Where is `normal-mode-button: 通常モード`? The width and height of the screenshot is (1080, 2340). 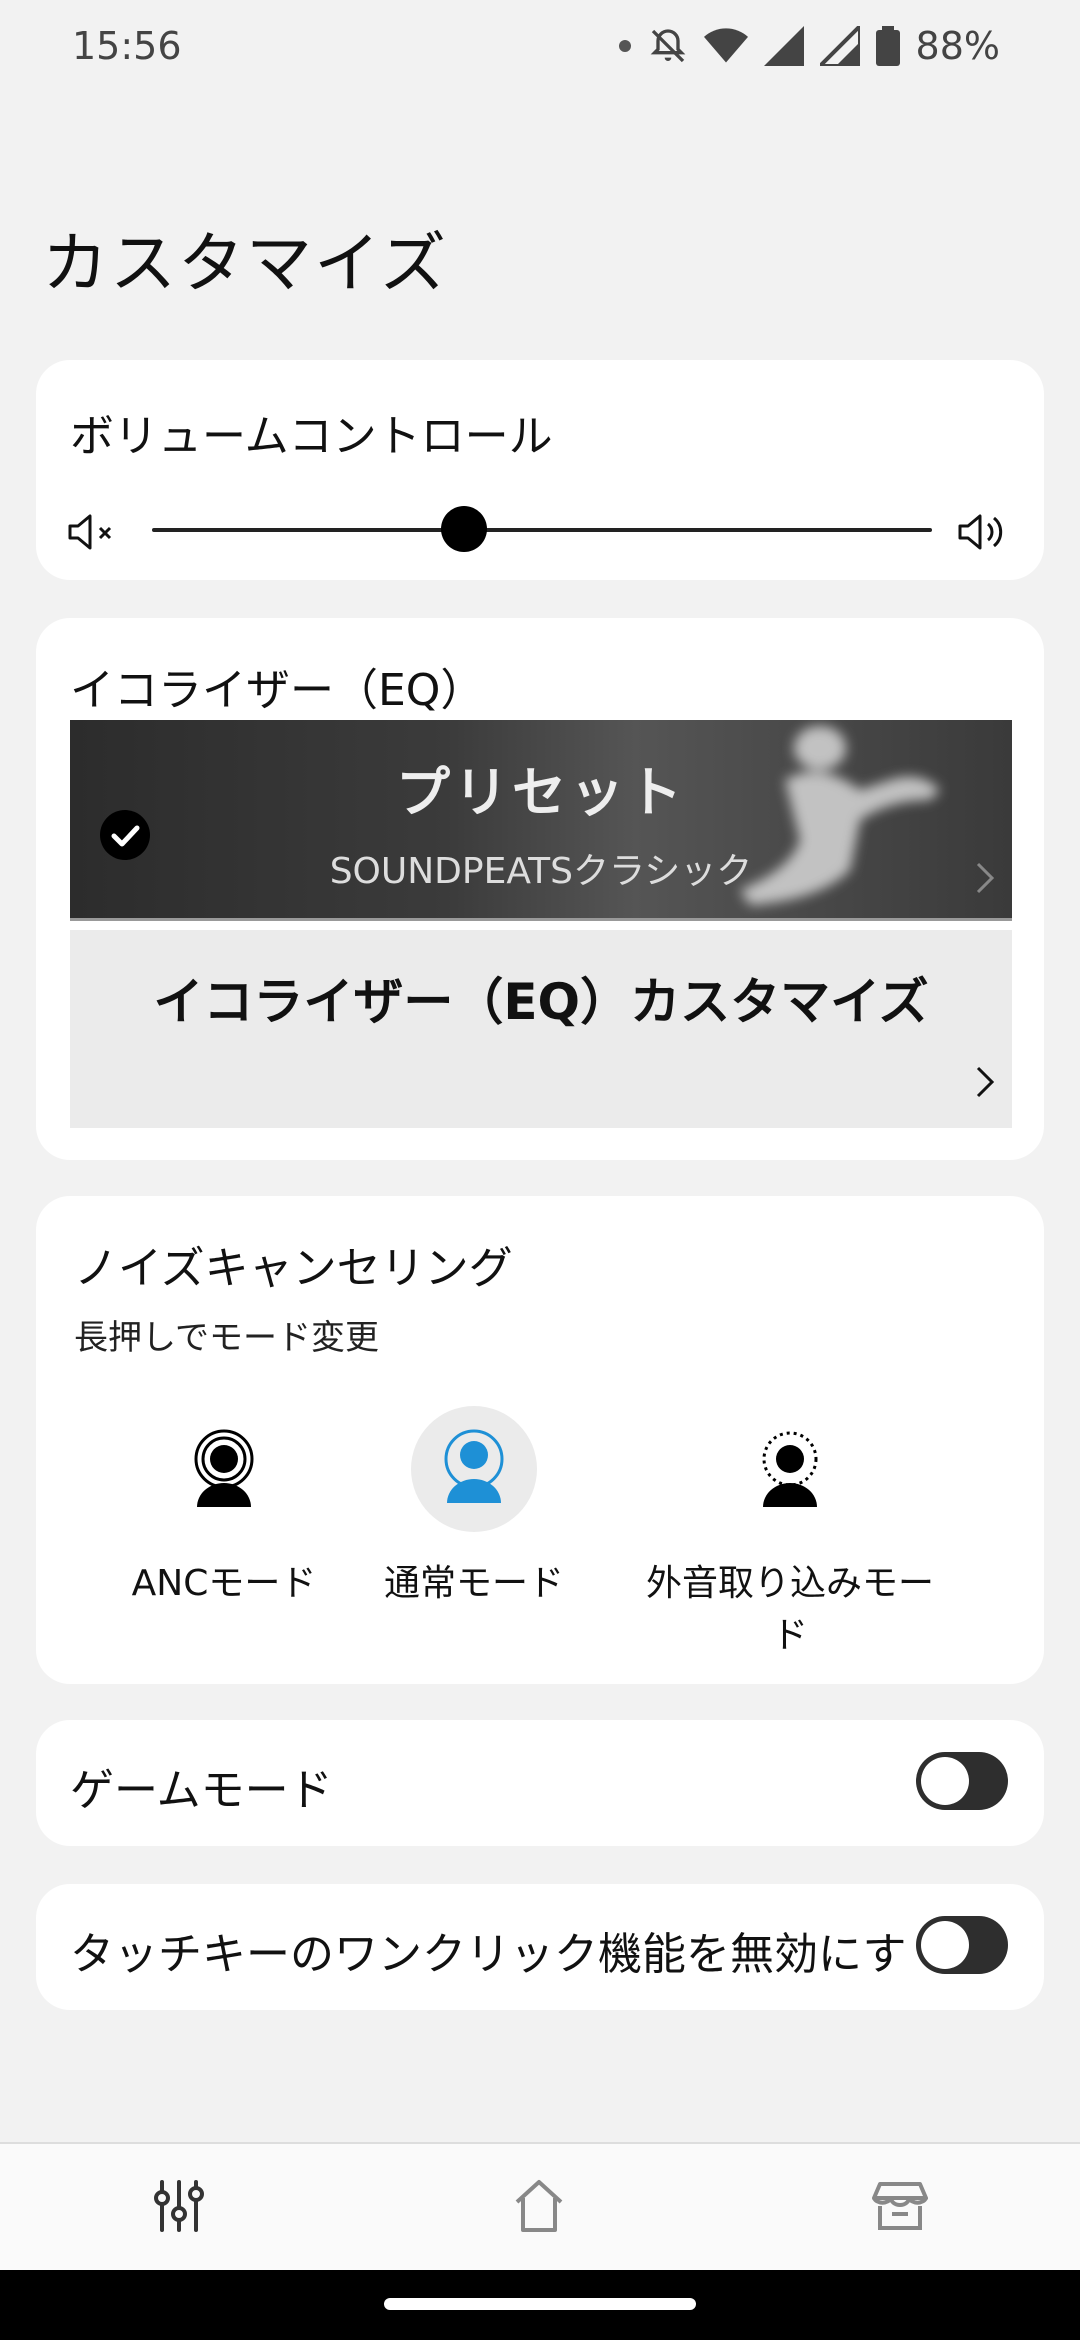 normal-mode-button: 通常モード is located at coordinates (474, 1508).